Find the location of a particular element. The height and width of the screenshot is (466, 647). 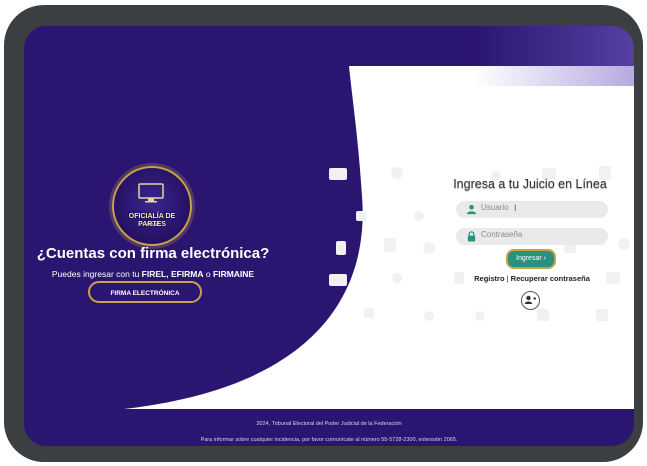

username-placeholder: Usuario is located at coordinates (495, 207).